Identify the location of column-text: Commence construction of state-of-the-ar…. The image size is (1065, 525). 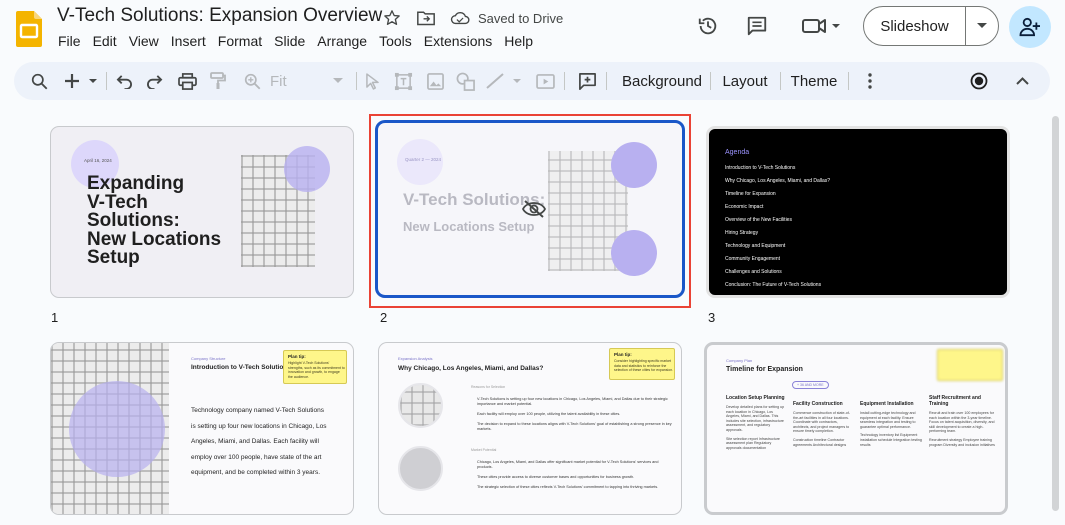
(821, 422).